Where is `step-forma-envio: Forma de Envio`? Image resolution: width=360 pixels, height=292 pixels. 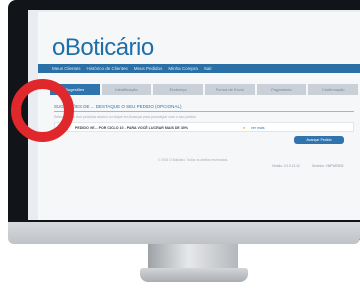 step-forma-envio: Forma de Envio is located at coordinates (230, 89).